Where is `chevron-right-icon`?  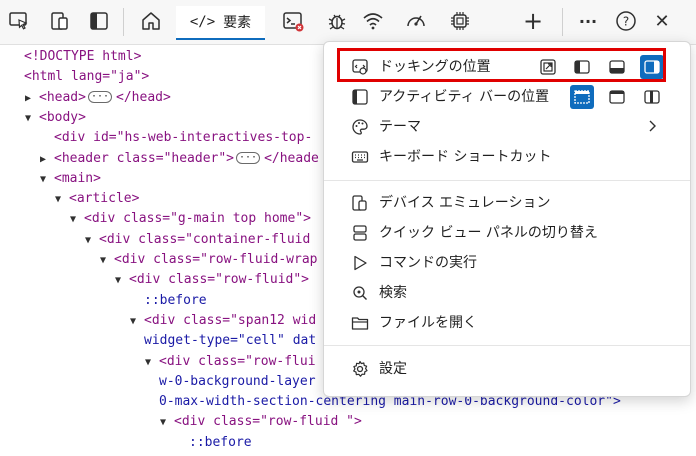
chevron-right-icon is located at coordinates (652, 126).